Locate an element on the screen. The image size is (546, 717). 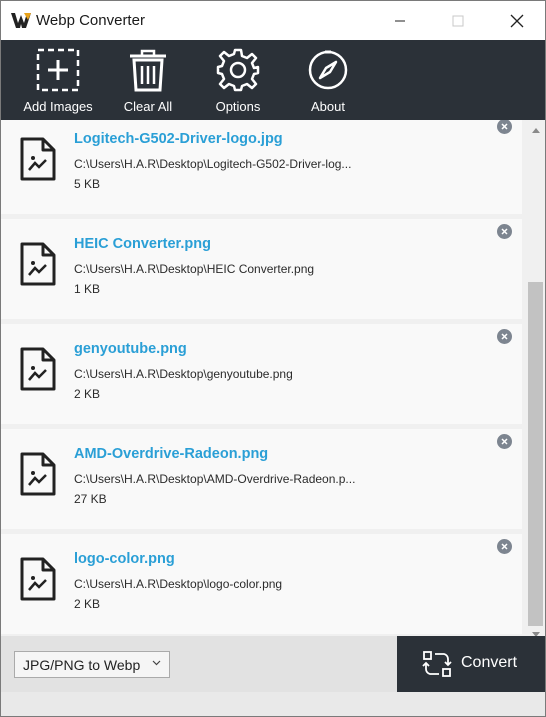
trash-icon is located at coordinates (148, 70).